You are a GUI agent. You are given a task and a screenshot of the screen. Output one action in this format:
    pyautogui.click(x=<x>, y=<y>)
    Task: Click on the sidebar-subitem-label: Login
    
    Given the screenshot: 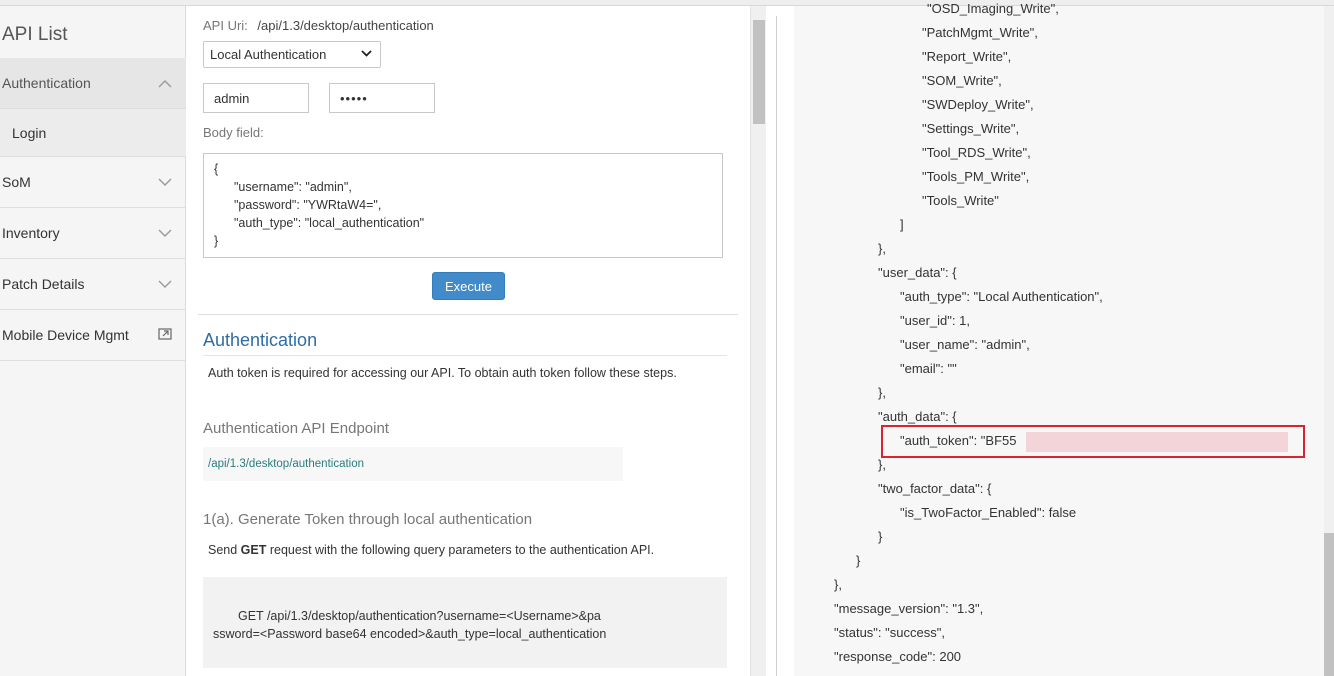 What is the action you would take?
    pyautogui.click(x=29, y=132)
    